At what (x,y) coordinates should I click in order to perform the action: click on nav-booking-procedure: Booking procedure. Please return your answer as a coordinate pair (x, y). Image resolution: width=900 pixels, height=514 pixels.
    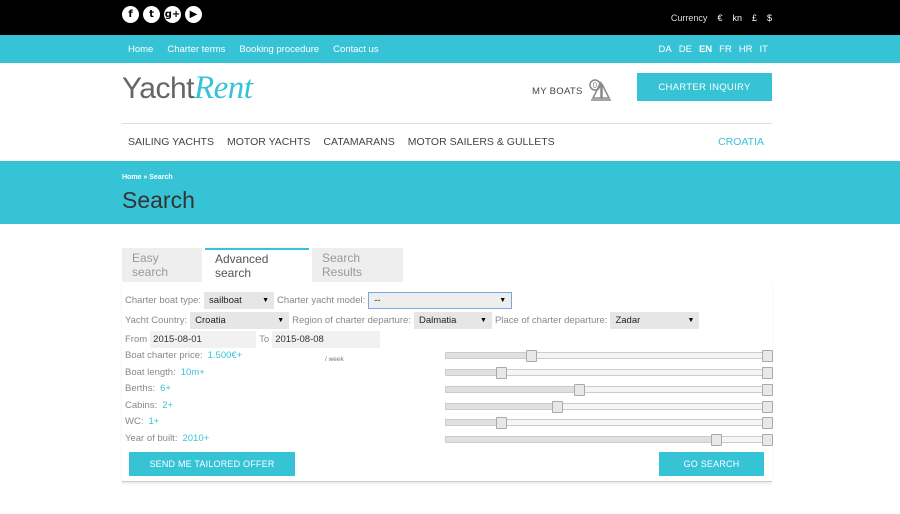
    Looking at the image, I should click on (279, 49).